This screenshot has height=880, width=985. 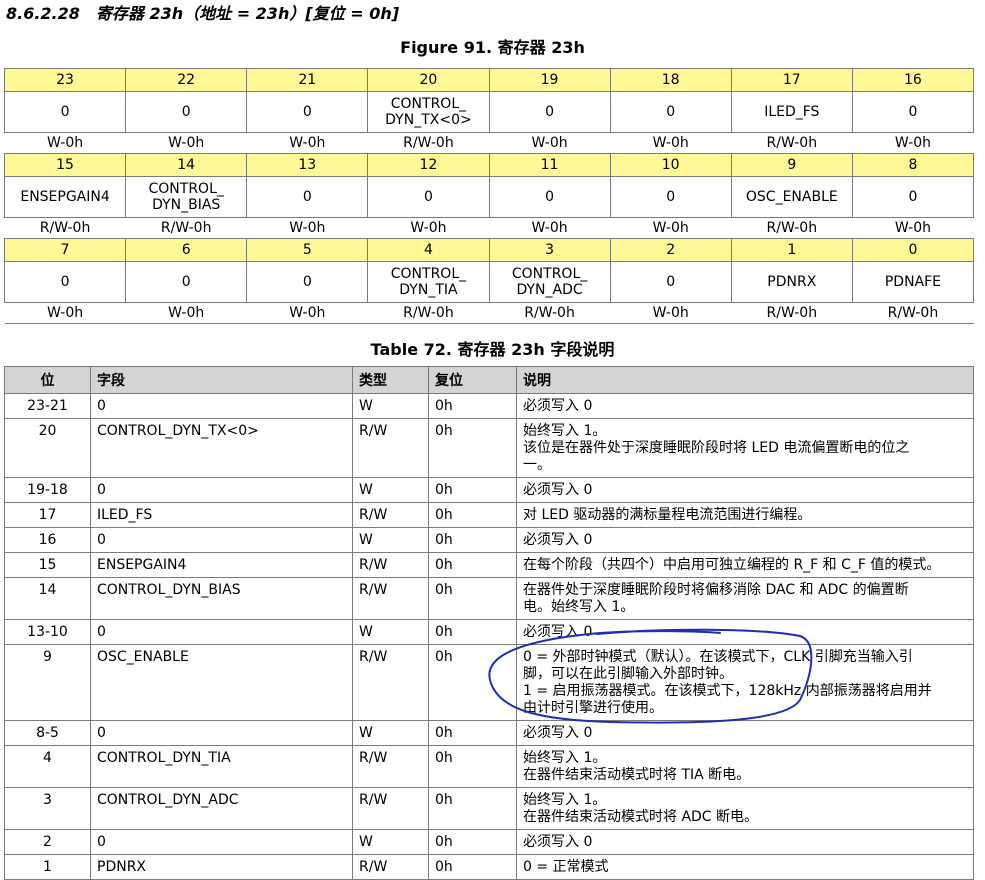 I want to click on bit-field-name-row: 0 0 0 CONTROL_ DYN_TX<0> 0 0 ILED_FS 0, so click(x=489, y=112).